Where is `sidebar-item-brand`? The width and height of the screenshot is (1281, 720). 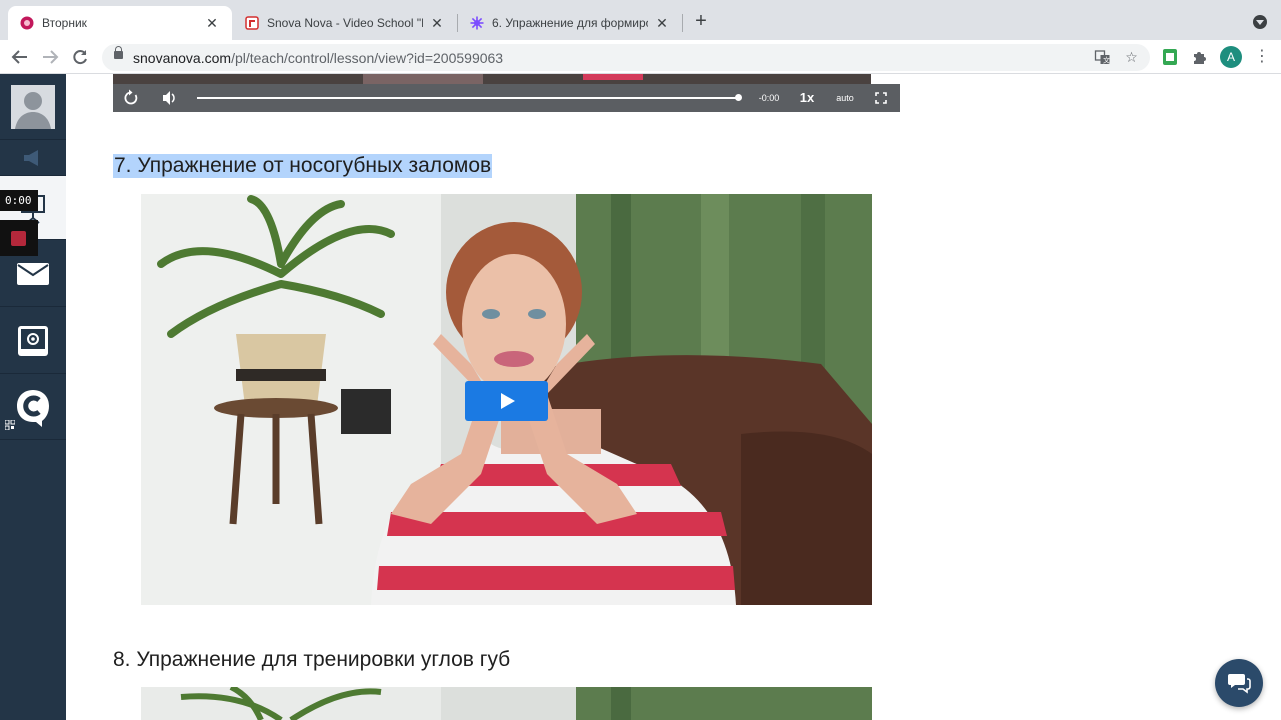
sidebar-item-brand is located at coordinates (33, 407).